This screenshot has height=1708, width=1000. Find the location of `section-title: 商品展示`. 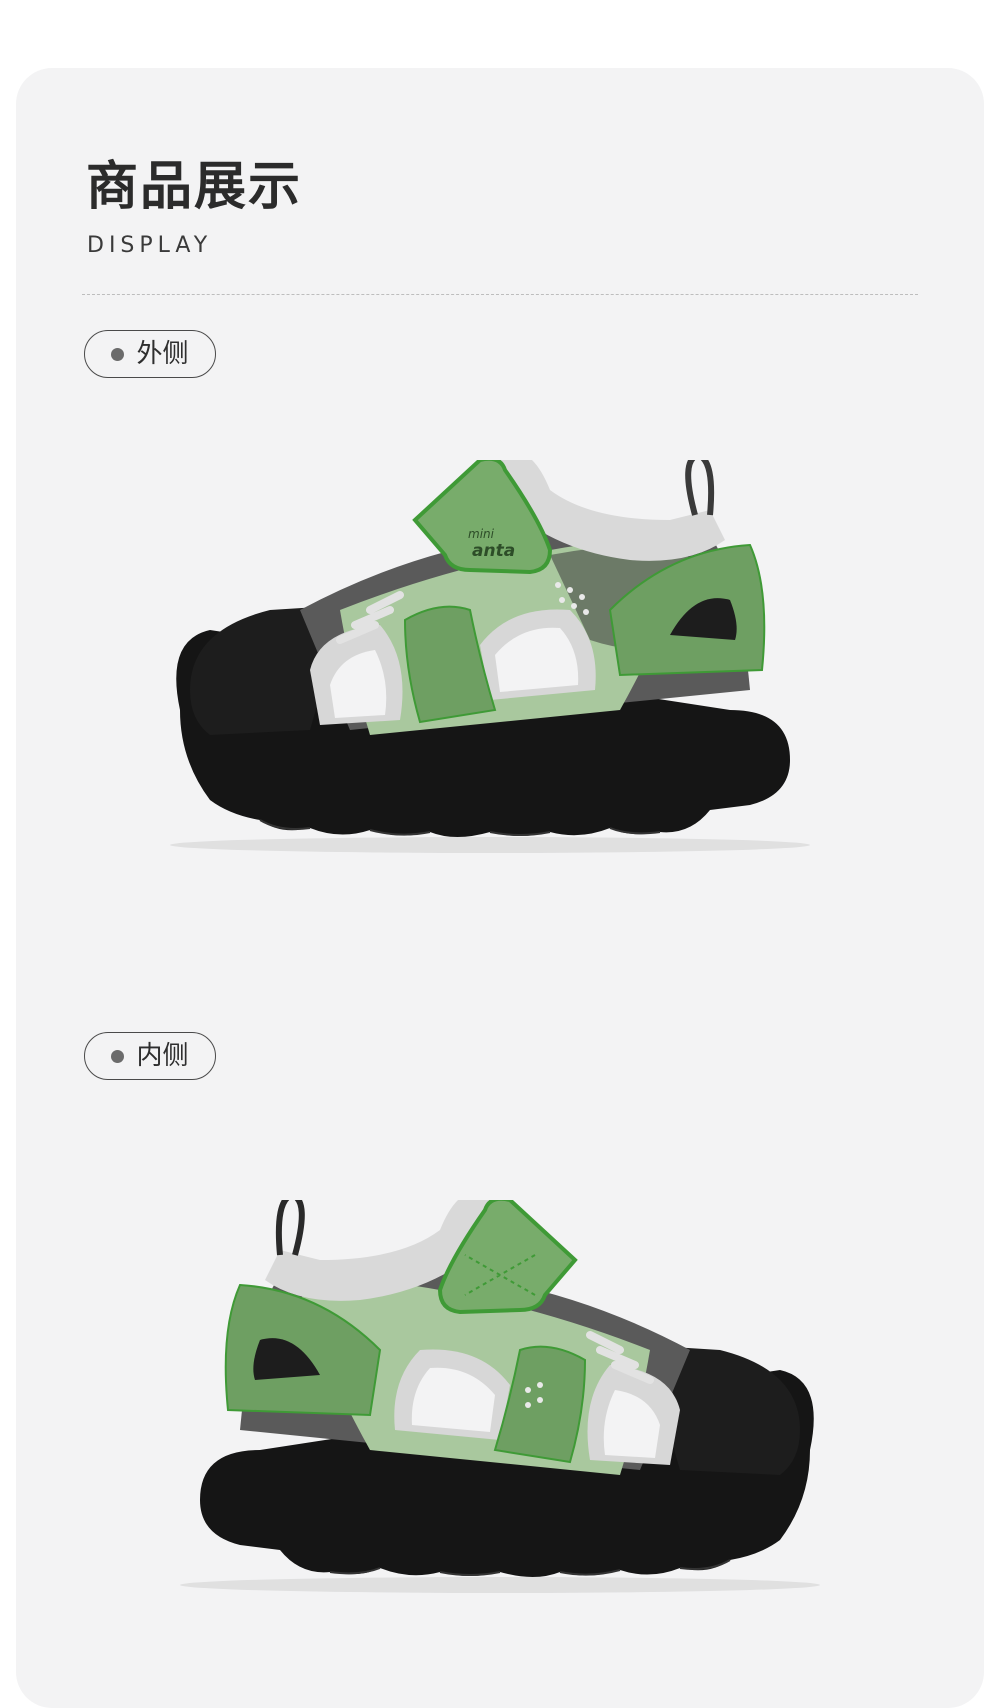

section-title: 商品展示 is located at coordinates (194, 187).